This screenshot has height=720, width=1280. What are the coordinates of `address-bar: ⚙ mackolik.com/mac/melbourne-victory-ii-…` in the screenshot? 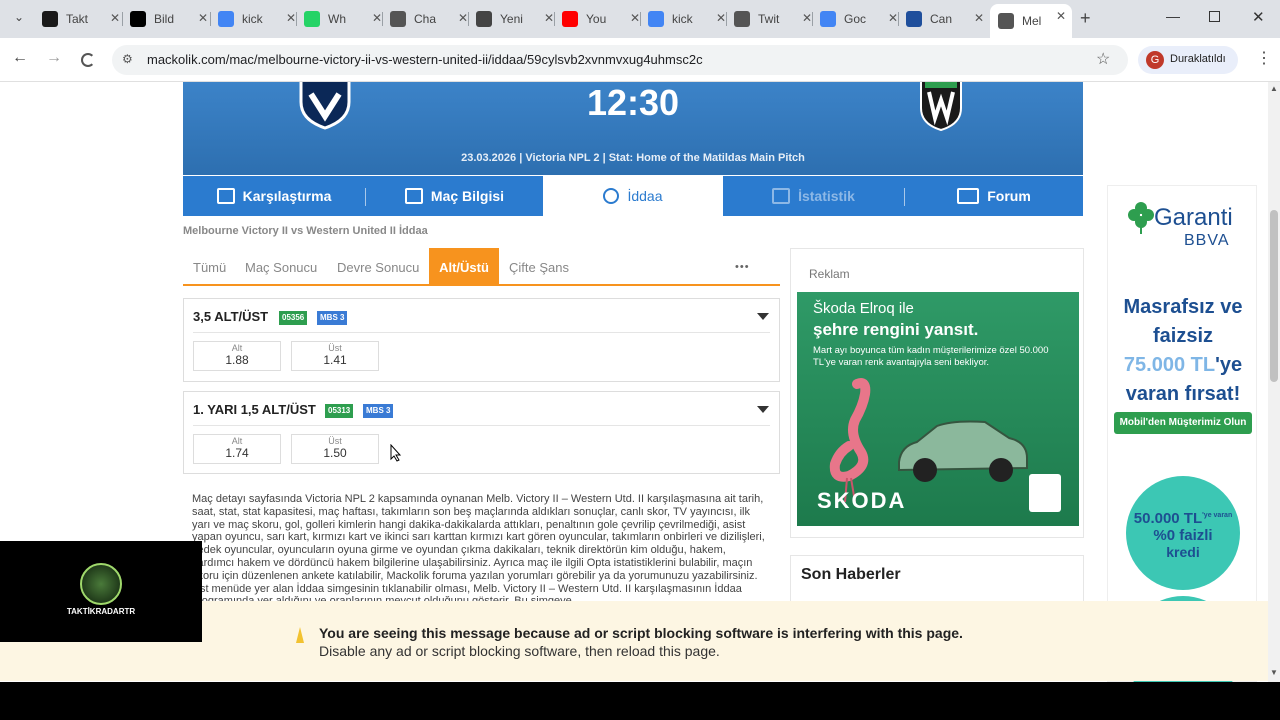 It's located at (620, 60).